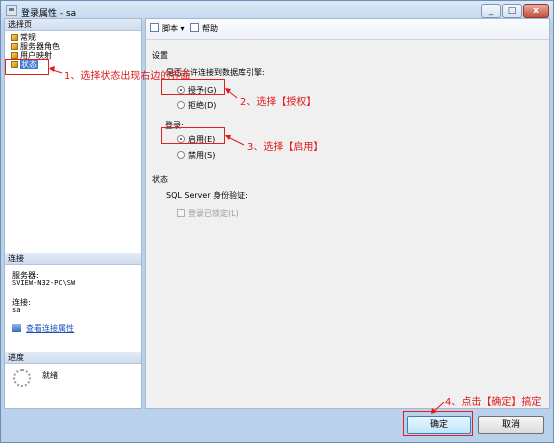 This screenshot has width=554, height=443. Describe the element at coordinates (493, 402) in the screenshot. I see `annotation-step4: 4、点击【确定】搞定` at that location.